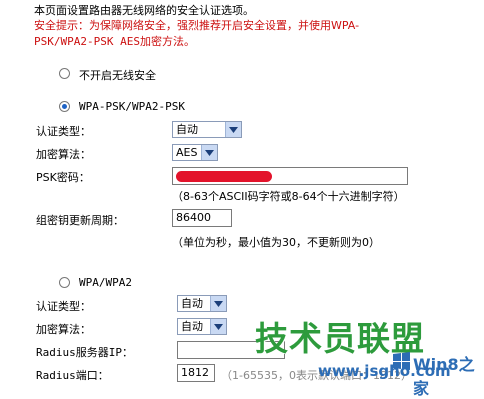 The image size is (484, 399). Describe the element at coordinates (196, 373) in the screenshot. I see `radius-port-input: 1812` at that location.